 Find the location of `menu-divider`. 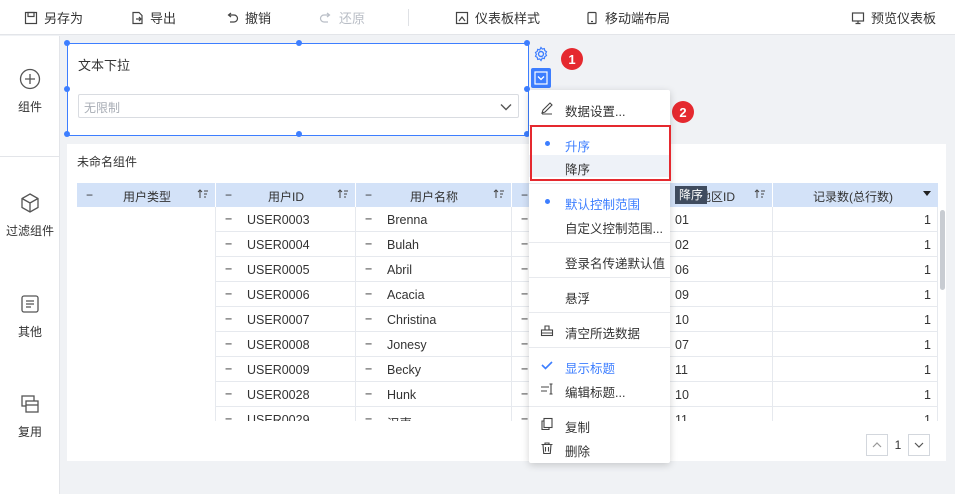

menu-divider is located at coordinates (599, 406).